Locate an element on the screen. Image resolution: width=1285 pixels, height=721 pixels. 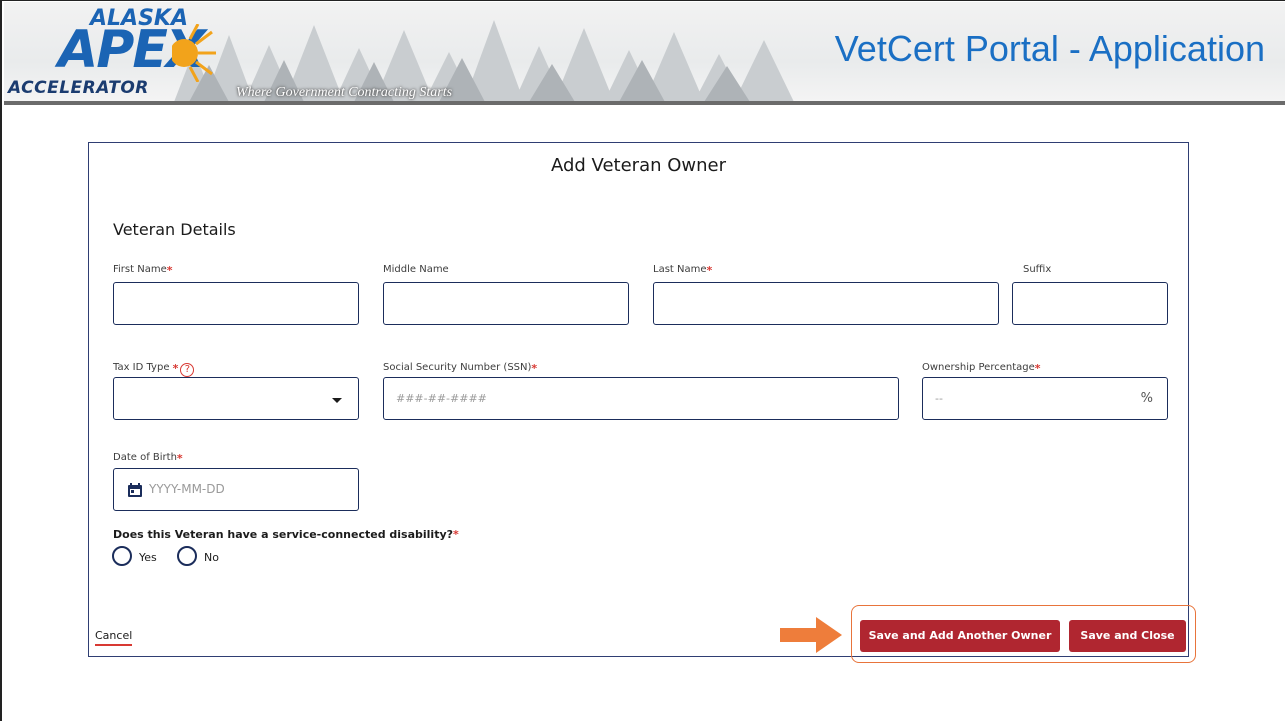
apex-accelerator-logo: ALASKA APEX ACCELERATOR is located at coordinates (123, 52).